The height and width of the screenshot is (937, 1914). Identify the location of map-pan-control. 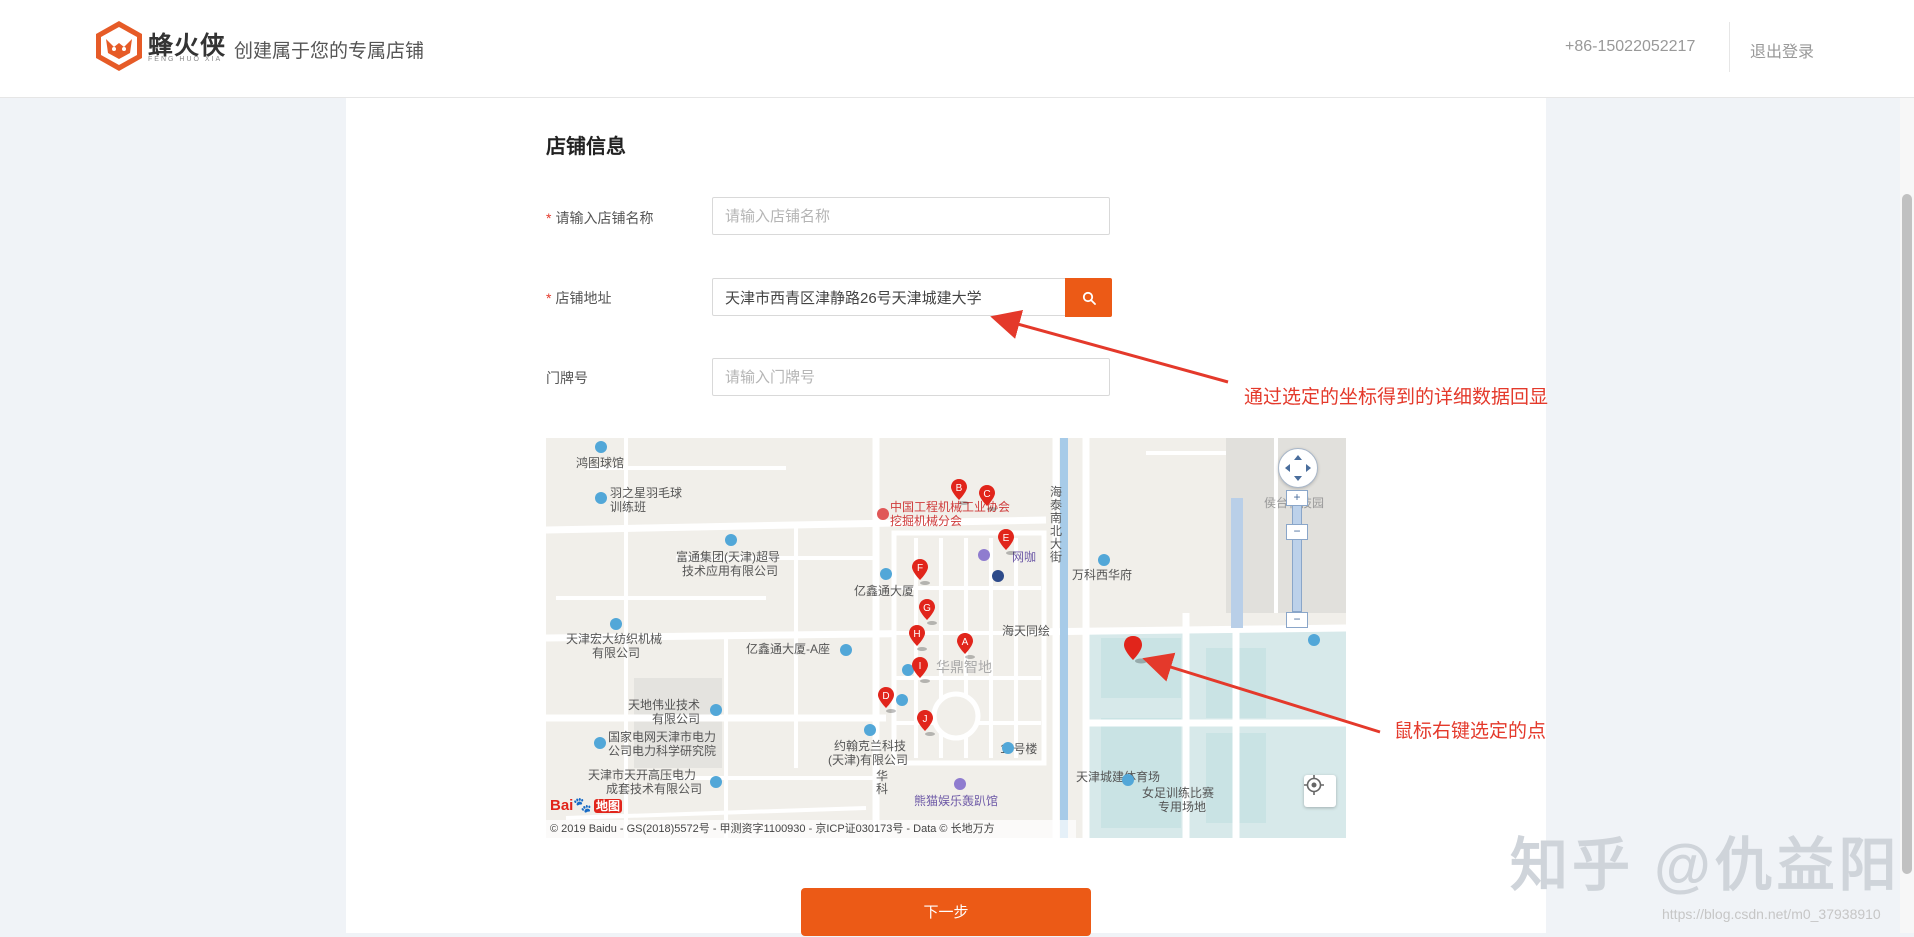
(1298, 468).